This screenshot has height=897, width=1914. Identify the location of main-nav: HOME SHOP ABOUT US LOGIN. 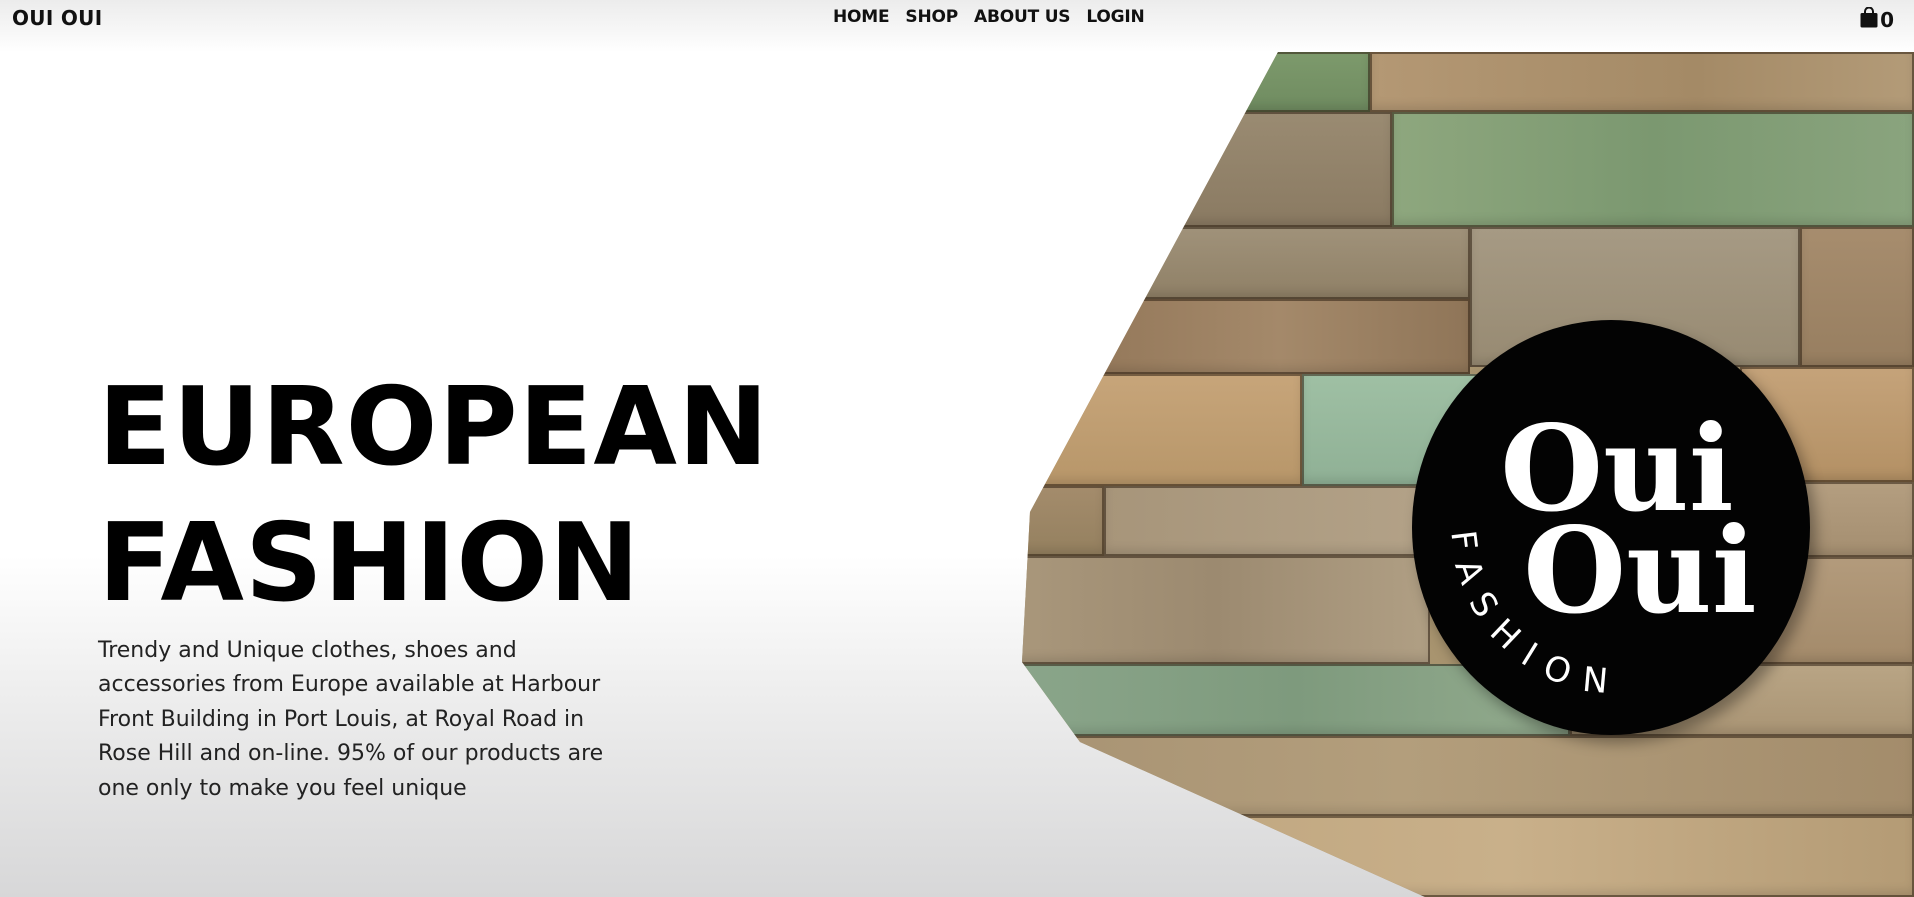
(989, 17).